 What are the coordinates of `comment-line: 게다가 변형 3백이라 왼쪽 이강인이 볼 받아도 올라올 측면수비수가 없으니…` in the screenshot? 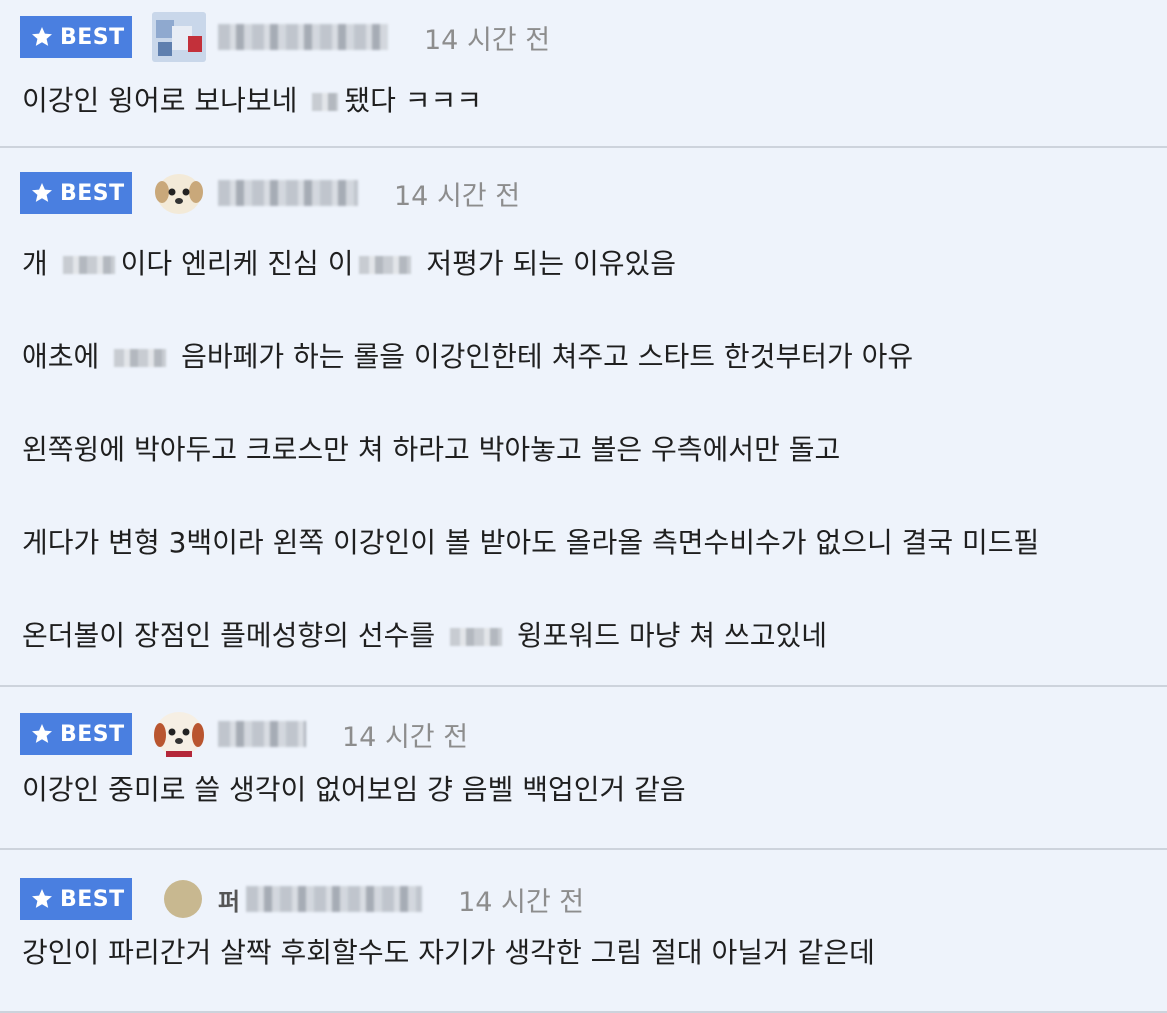 It's located at (531, 542).